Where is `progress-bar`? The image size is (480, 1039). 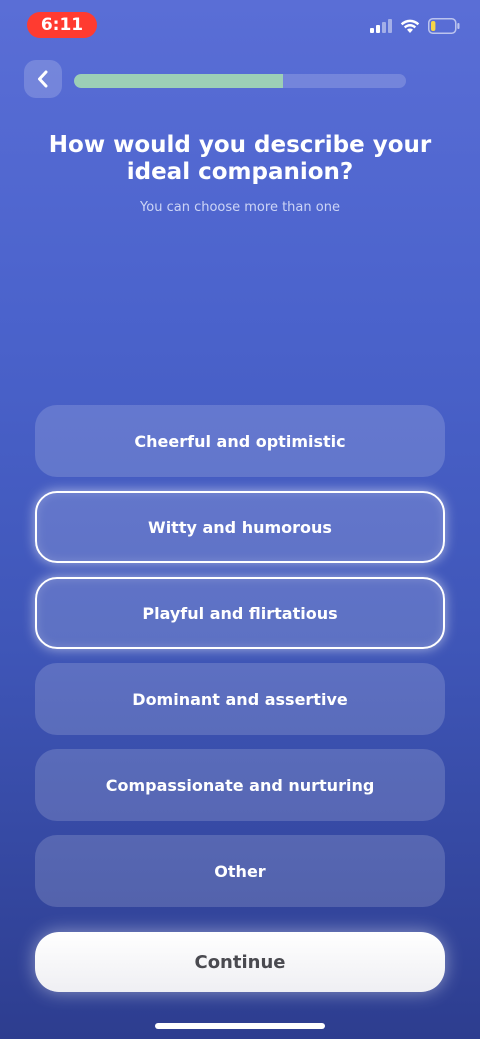
progress-bar is located at coordinates (240, 81).